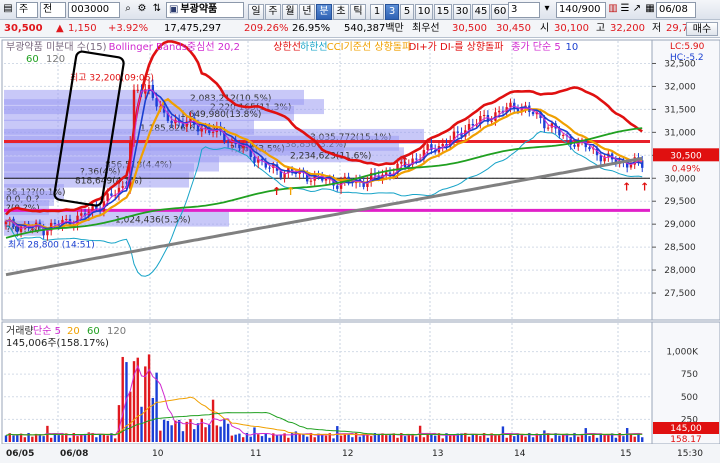 Image resolution: width=720 pixels, height=463 pixels. Describe the element at coordinates (687, 58) in the screenshot. I see `hc-label: HC:-5.2` at that location.